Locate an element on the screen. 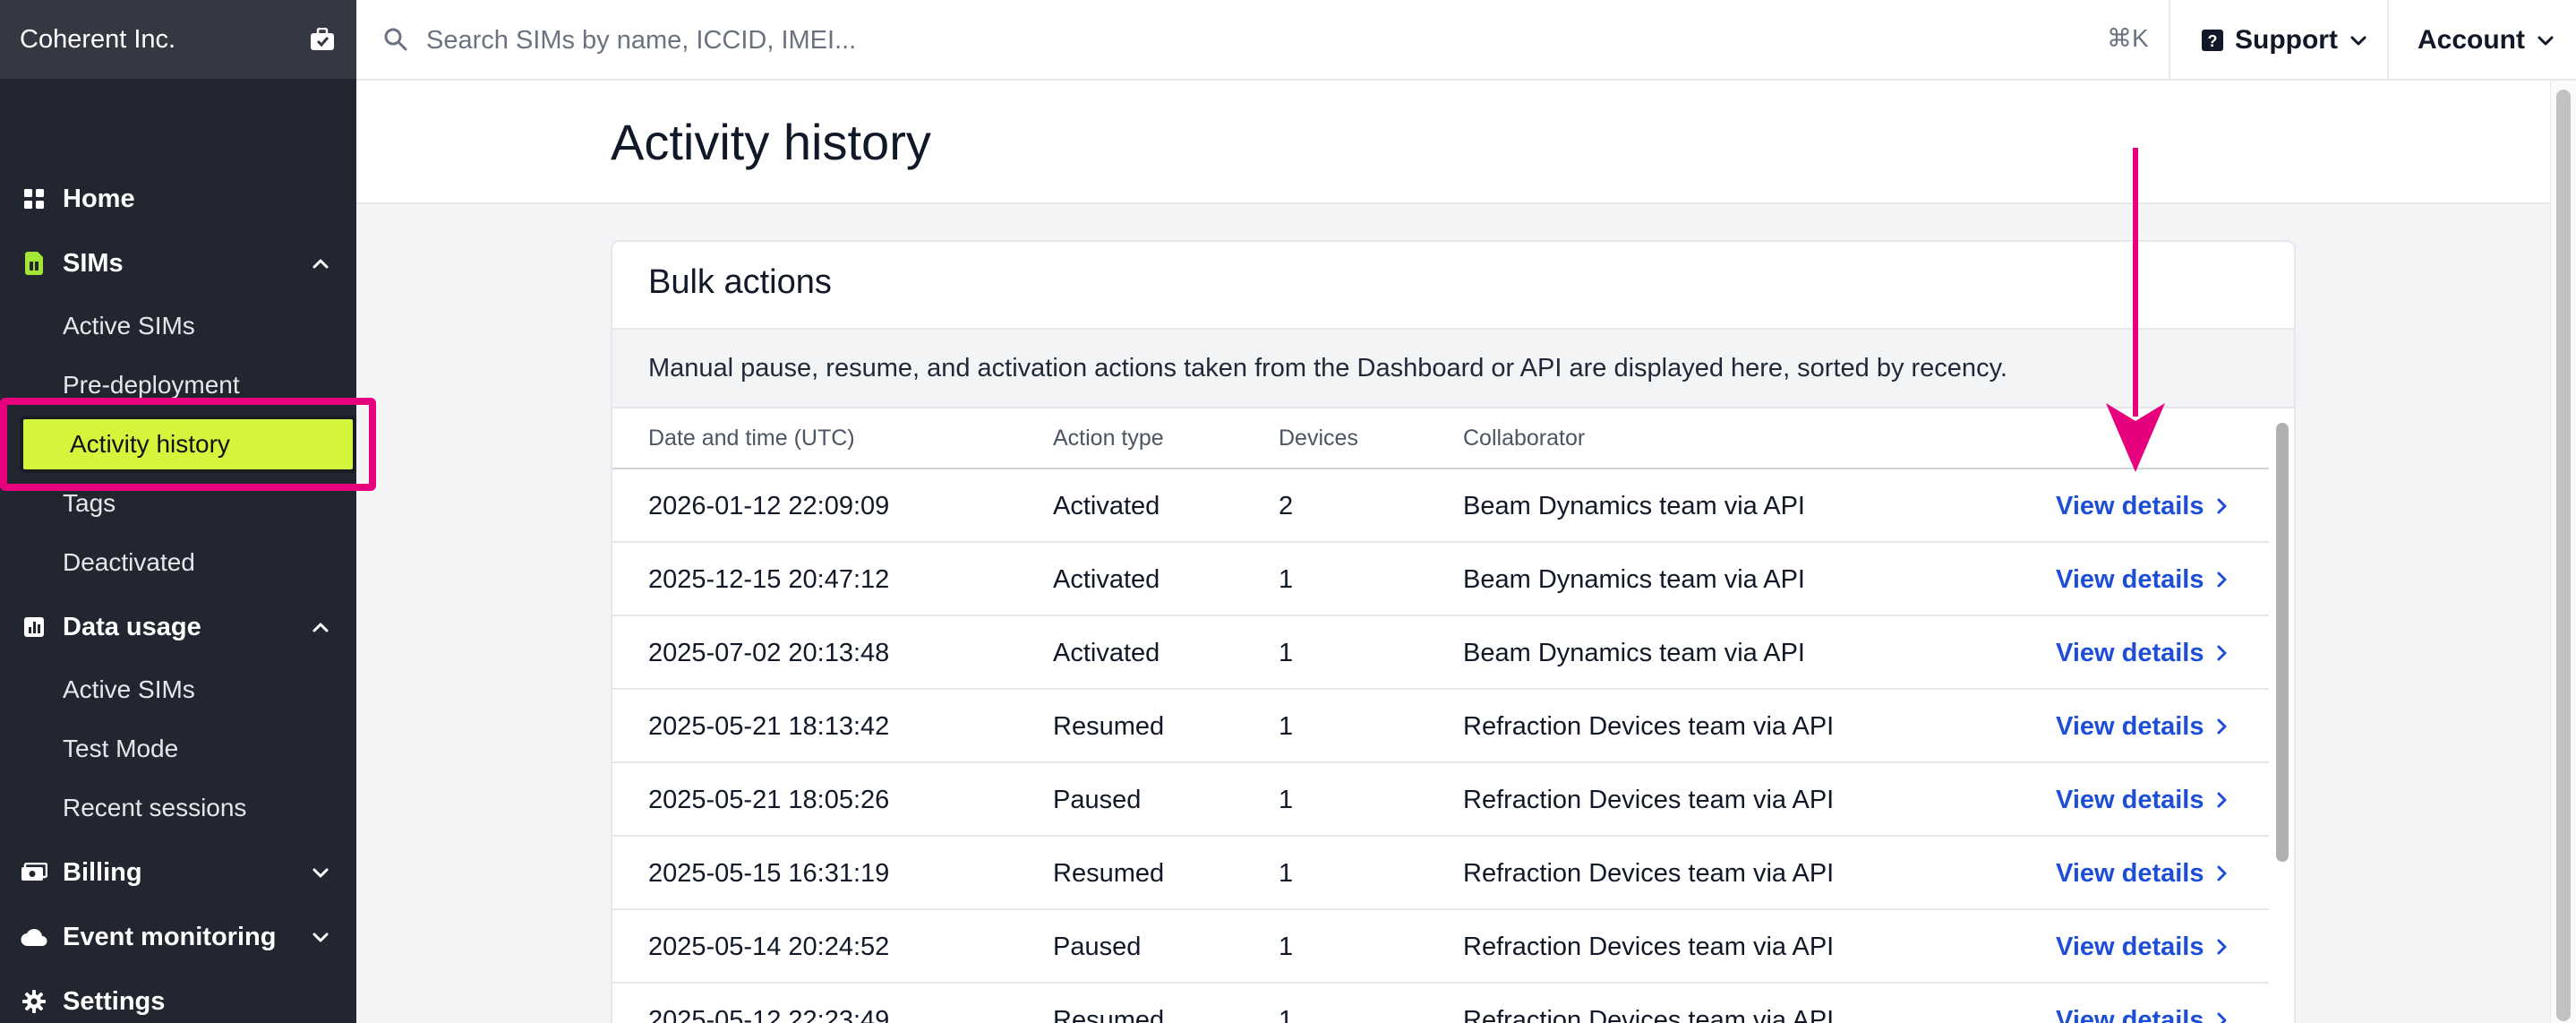  cell-date: 2026-01-12 22:09:09 is located at coordinates (769, 505).